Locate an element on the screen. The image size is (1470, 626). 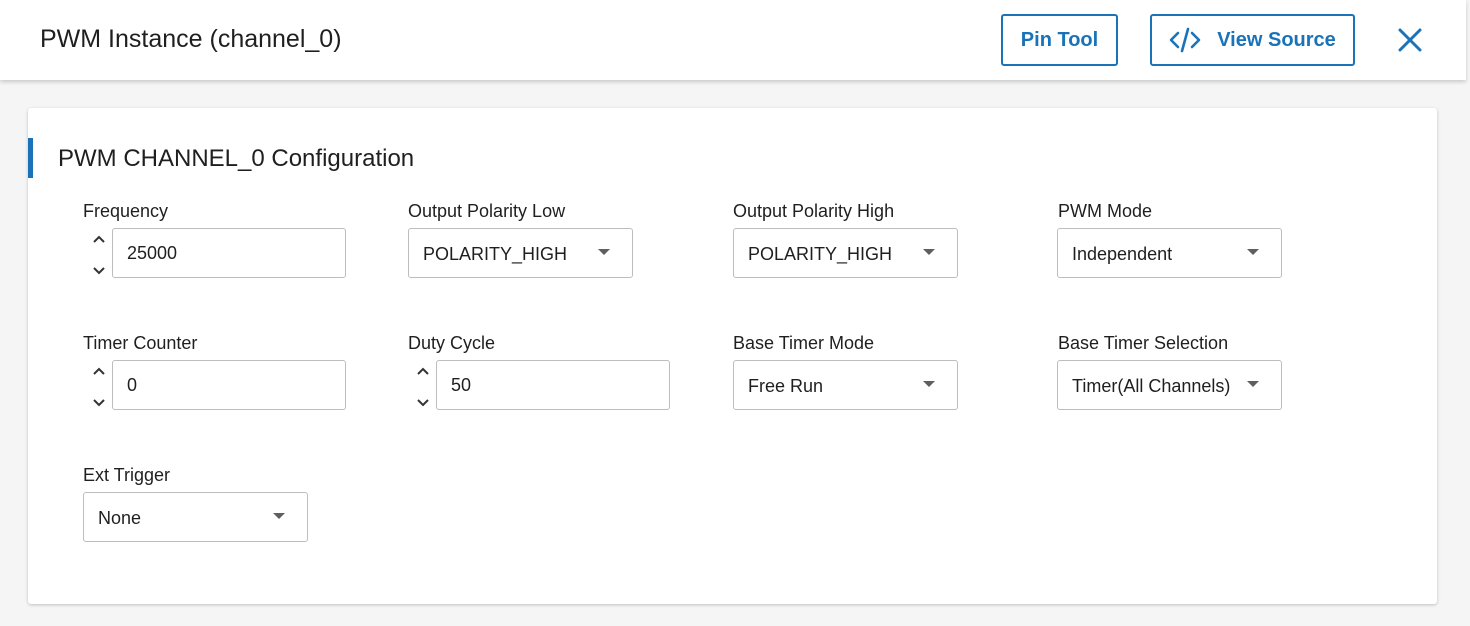
ext-trigger-value: None is located at coordinates (120, 518).